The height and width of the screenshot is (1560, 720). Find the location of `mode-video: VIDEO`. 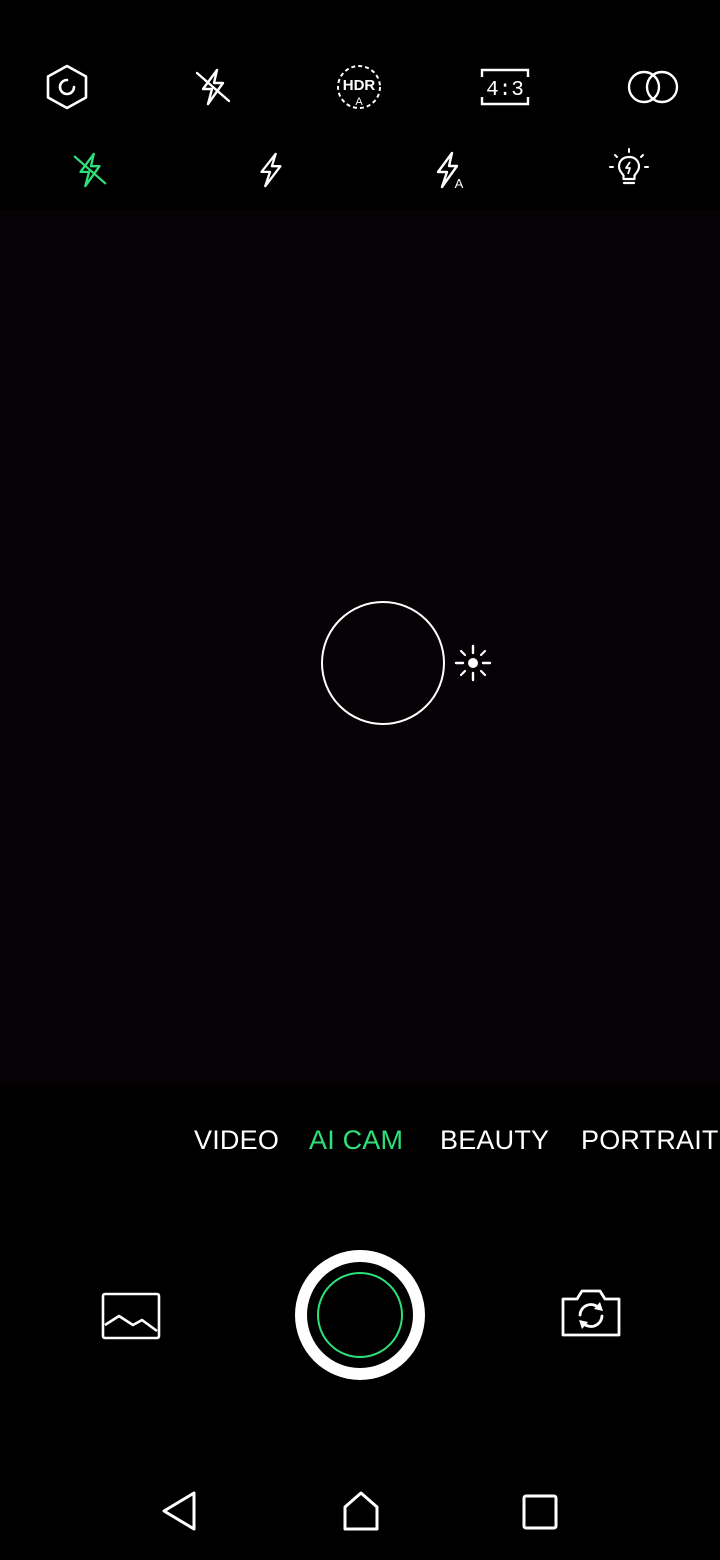

mode-video: VIDEO is located at coordinates (236, 1140).